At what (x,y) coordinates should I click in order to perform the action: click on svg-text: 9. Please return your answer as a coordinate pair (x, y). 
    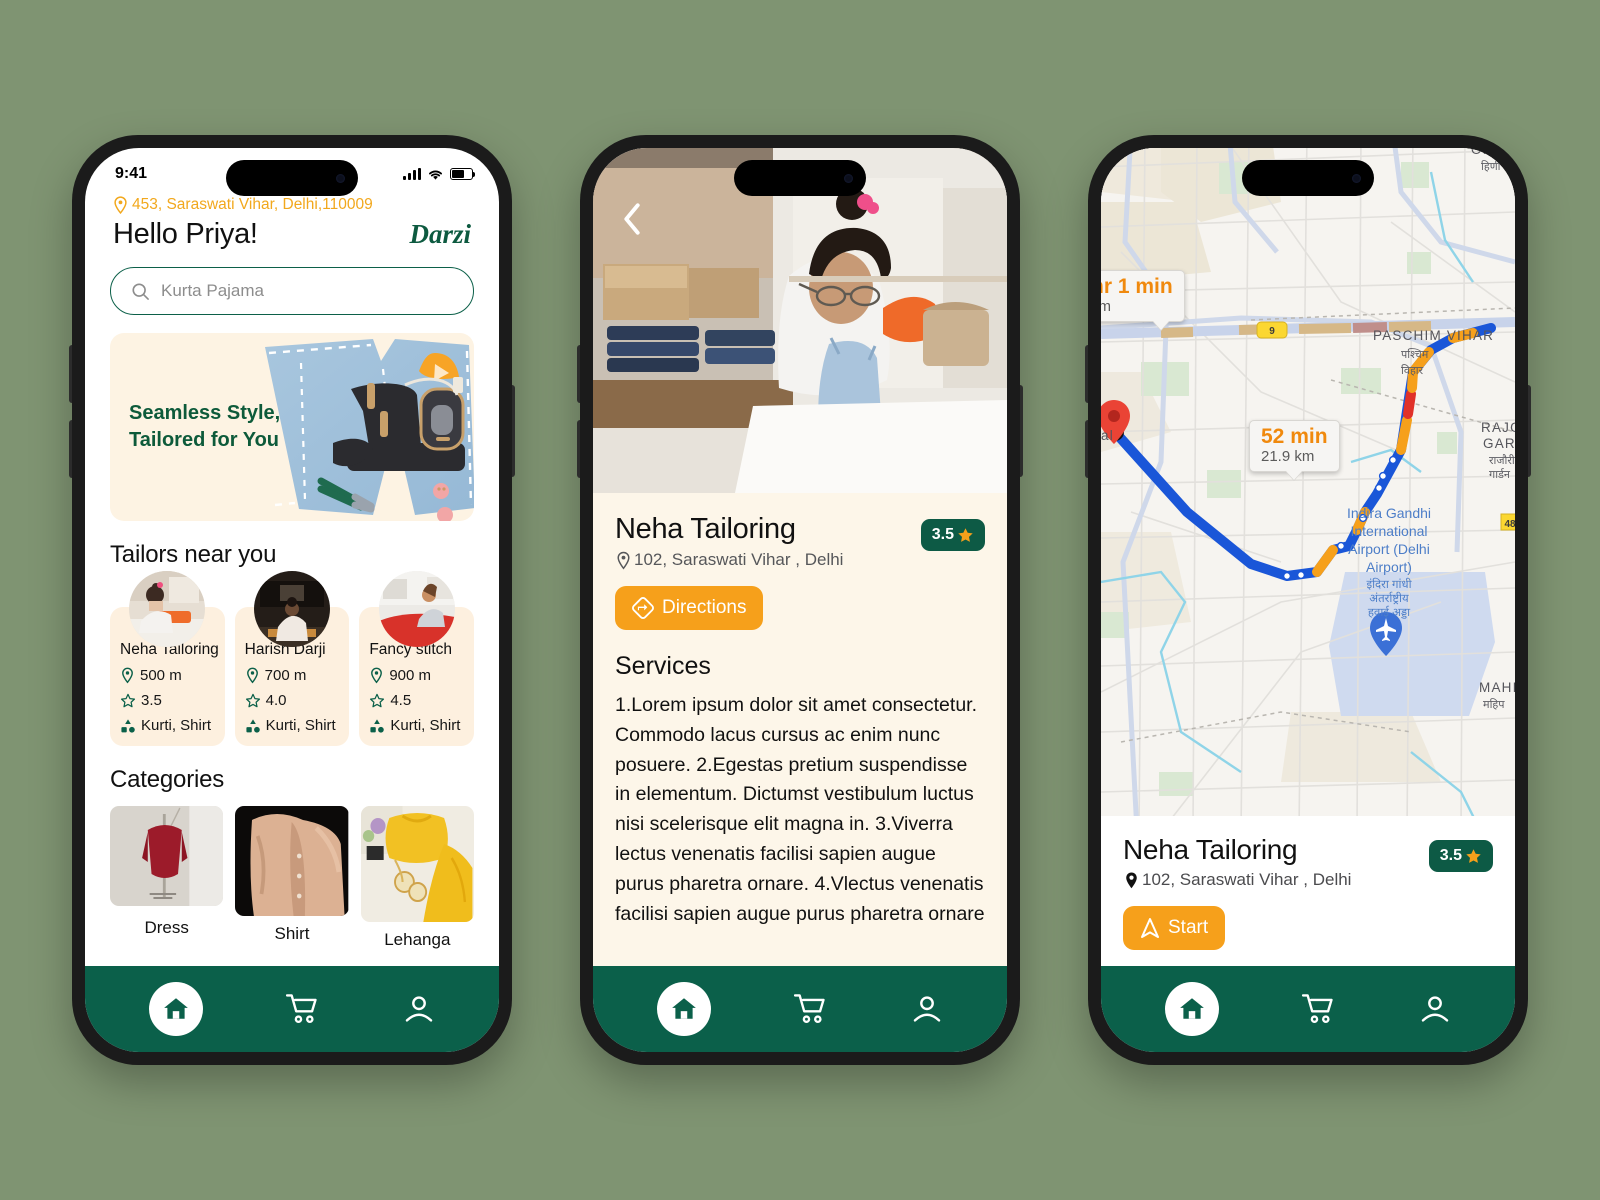
    Looking at the image, I should click on (1272, 331).